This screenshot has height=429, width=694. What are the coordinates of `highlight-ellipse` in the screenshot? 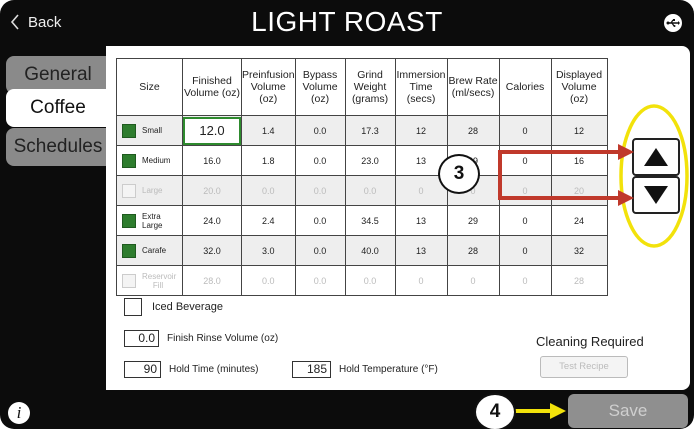 It's located at (654, 176).